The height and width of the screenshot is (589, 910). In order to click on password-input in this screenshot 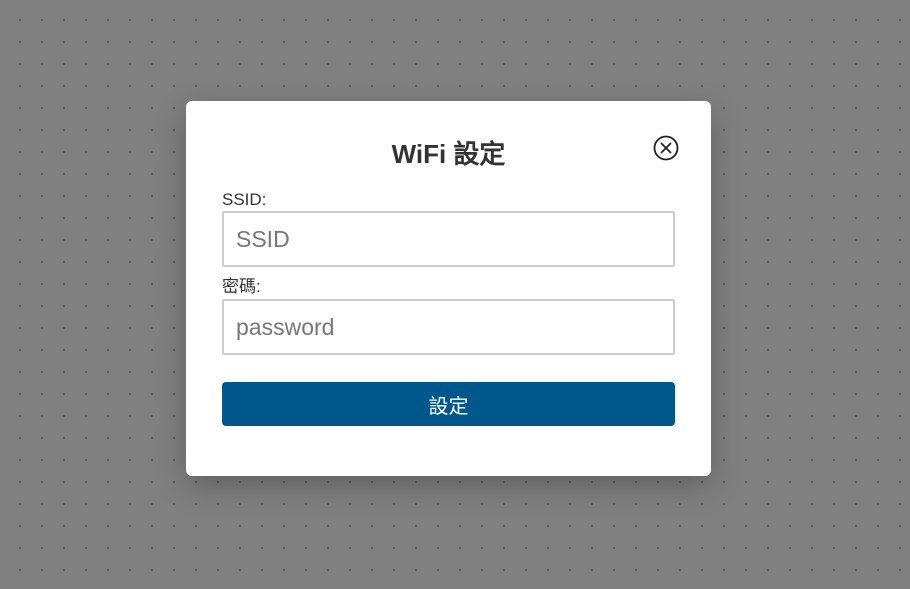, I will do `click(448, 327)`.